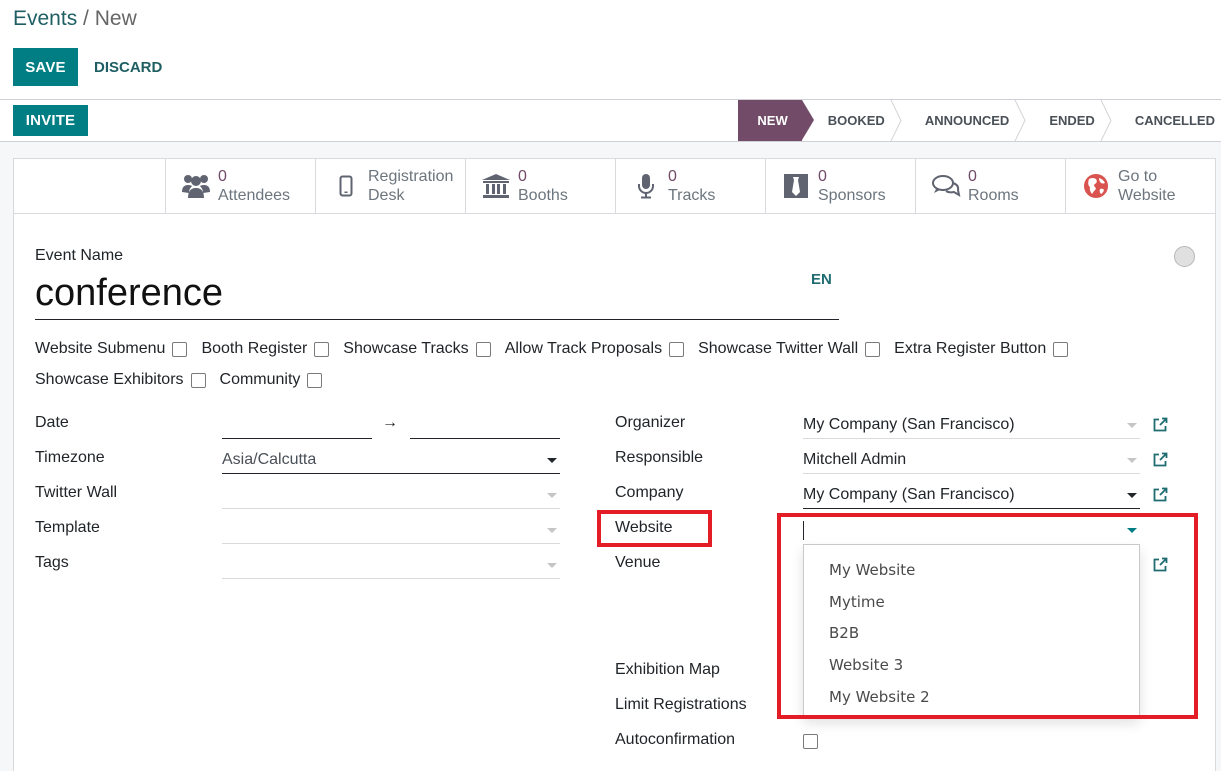 This screenshot has height=771, width=1221. What do you see at coordinates (128, 67) in the screenshot?
I see `discard-button: DISCARD` at bounding box center [128, 67].